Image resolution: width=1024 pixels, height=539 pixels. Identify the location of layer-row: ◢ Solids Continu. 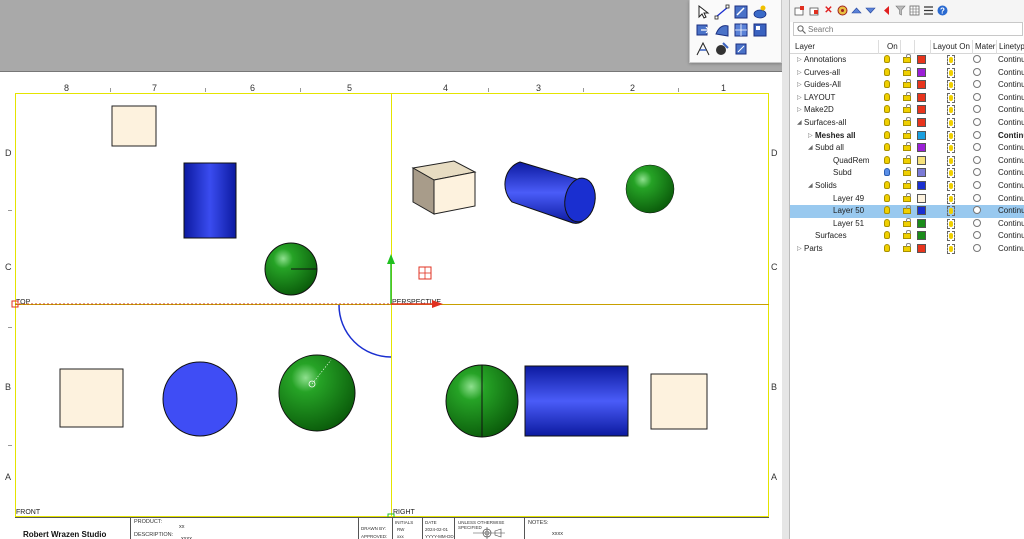
(907, 186).